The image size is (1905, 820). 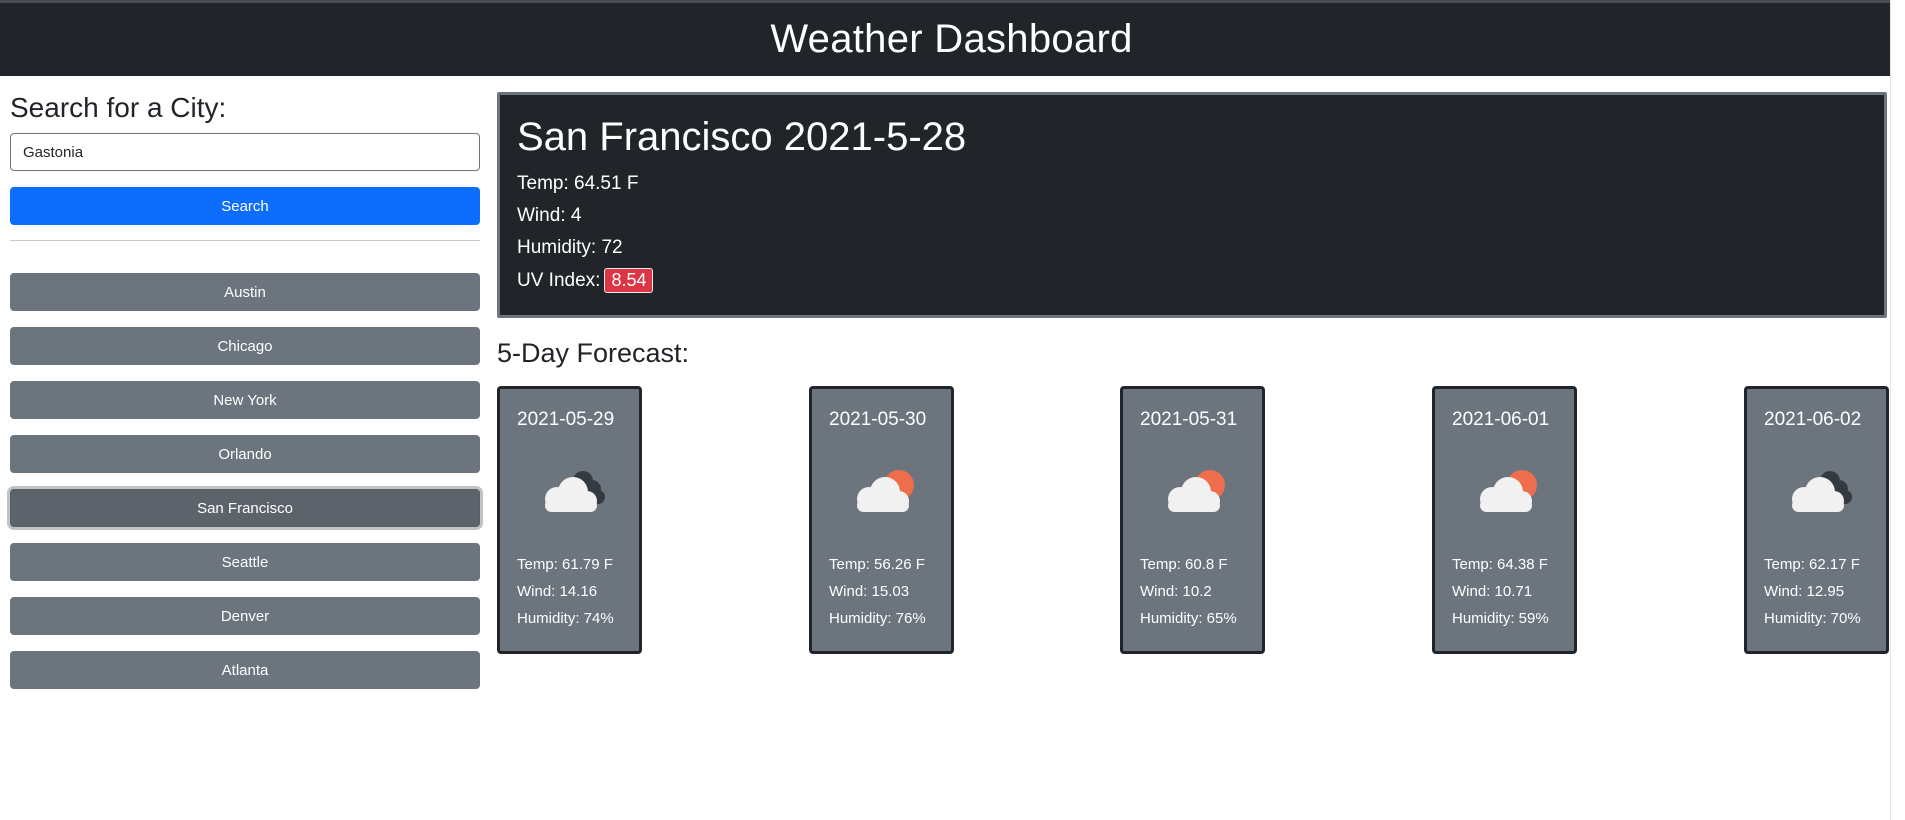 I want to click on current-city-date: San Francisco 2021-5-28, so click(x=742, y=137).